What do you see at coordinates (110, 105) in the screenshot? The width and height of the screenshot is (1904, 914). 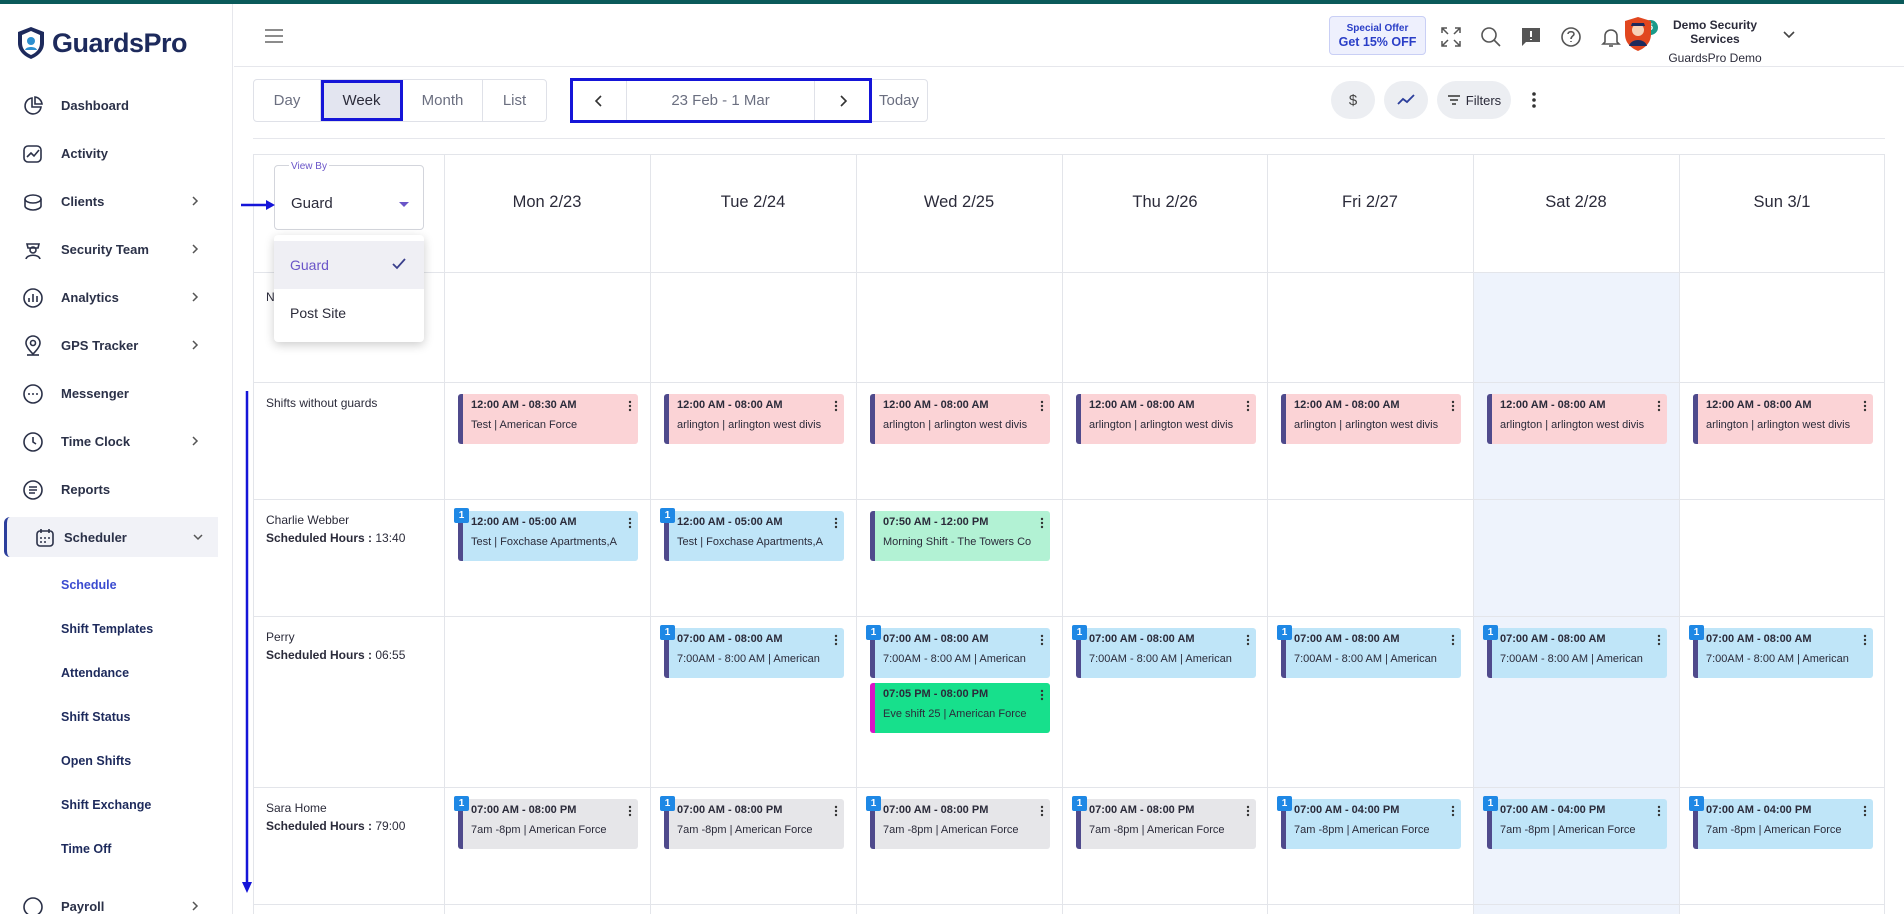 I see `sidebar-item-dashboard: Dashboard` at bounding box center [110, 105].